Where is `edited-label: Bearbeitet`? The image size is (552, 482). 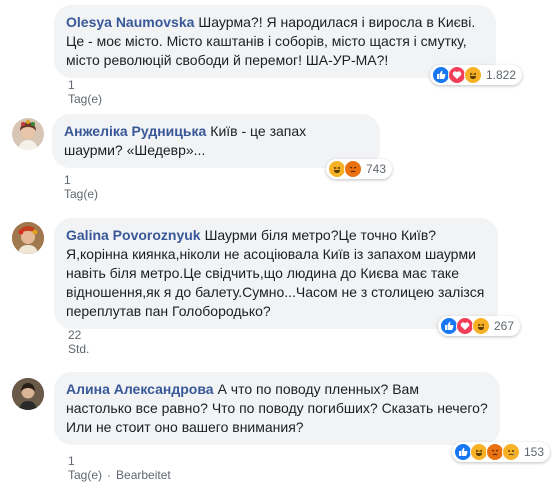
edited-label: Bearbeitet is located at coordinates (143, 475).